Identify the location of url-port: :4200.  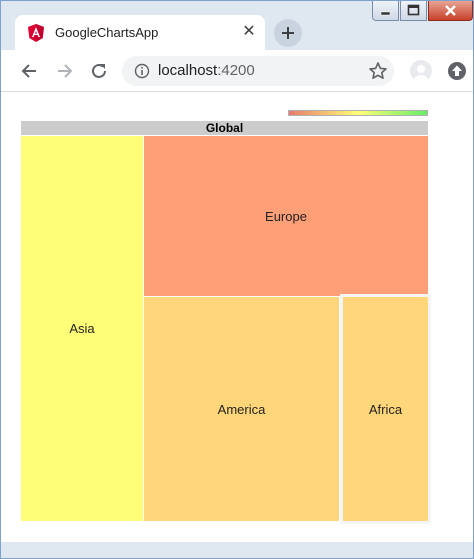
(236, 70).